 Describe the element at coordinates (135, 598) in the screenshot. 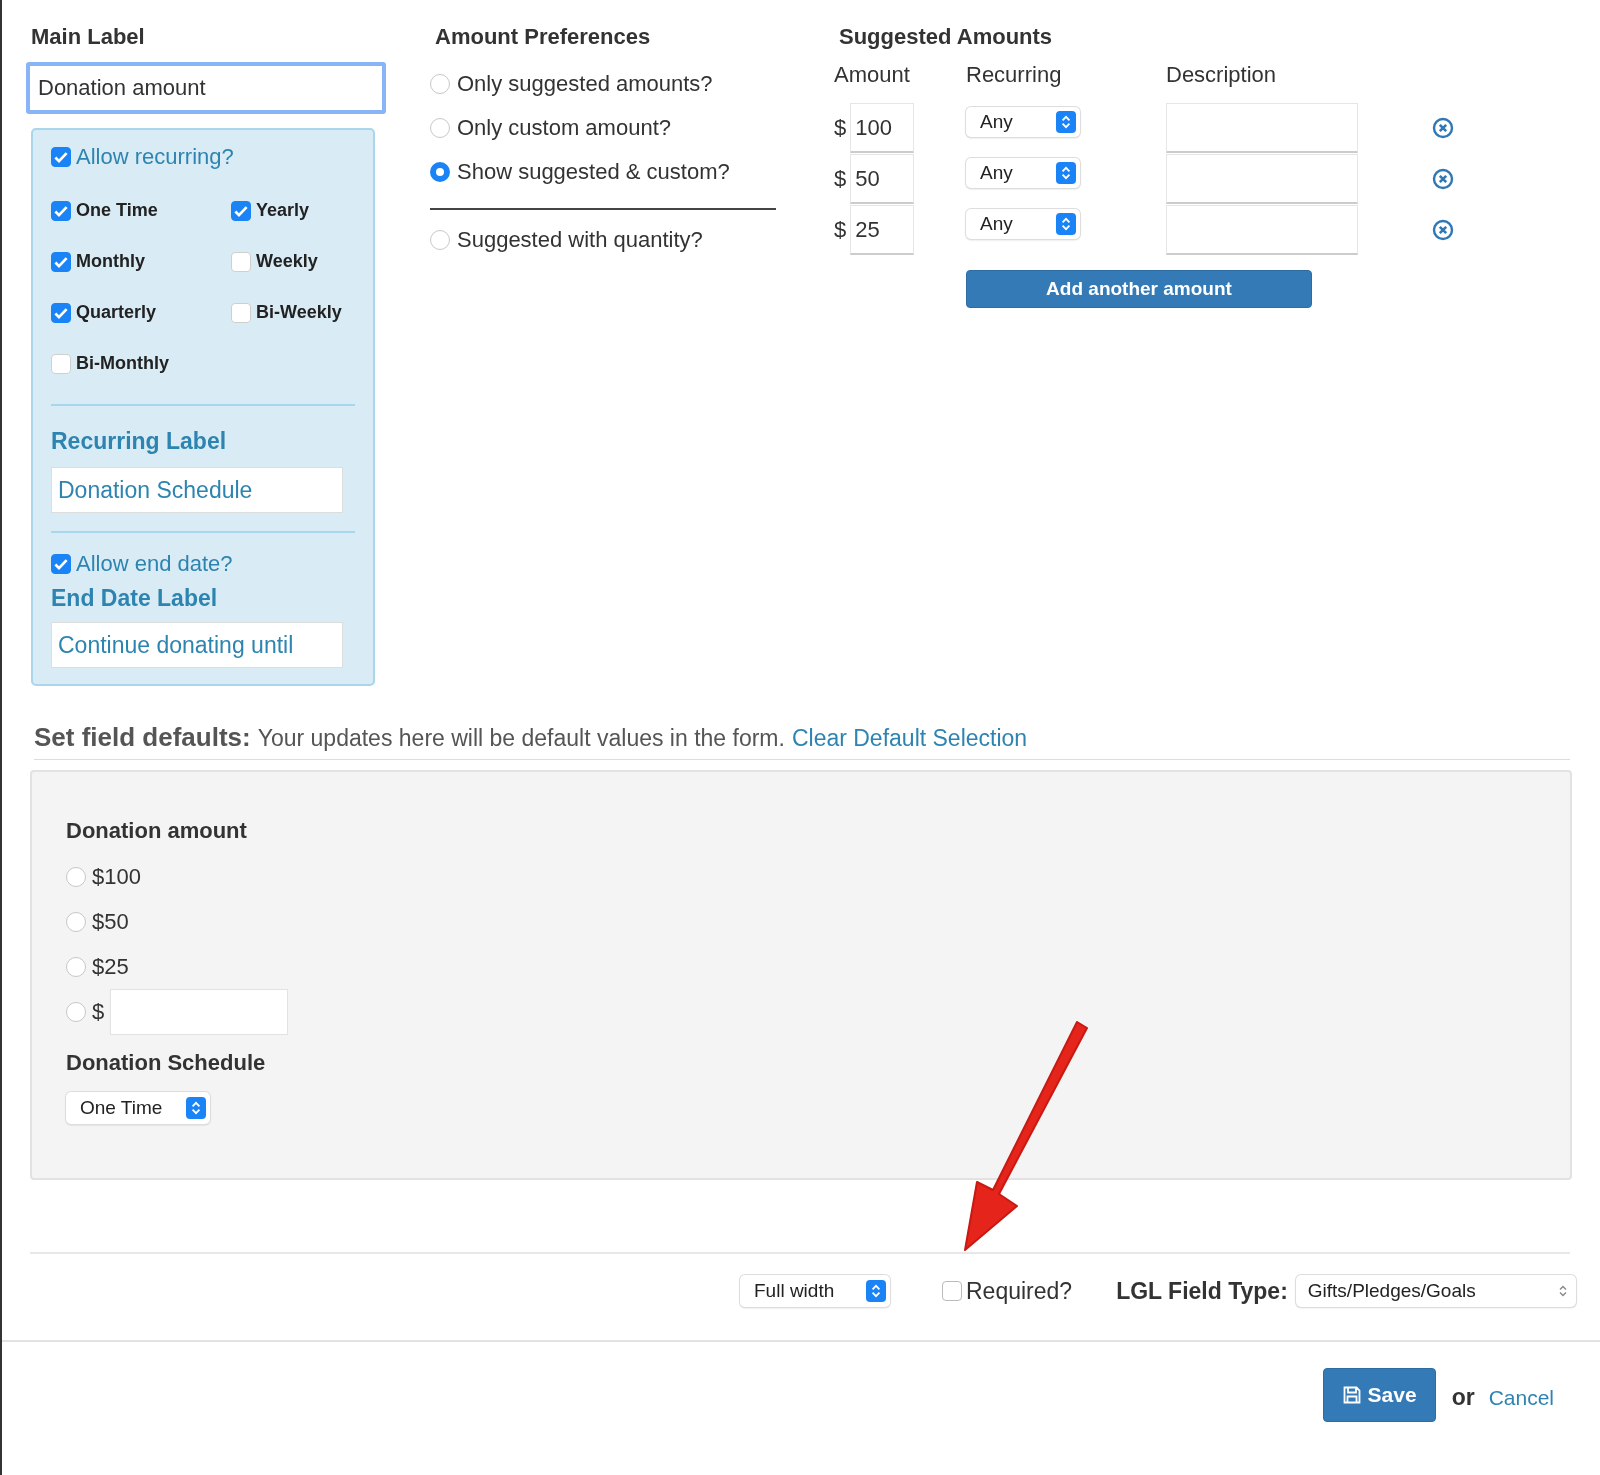

I see `field-heading: End Date Label` at that location.